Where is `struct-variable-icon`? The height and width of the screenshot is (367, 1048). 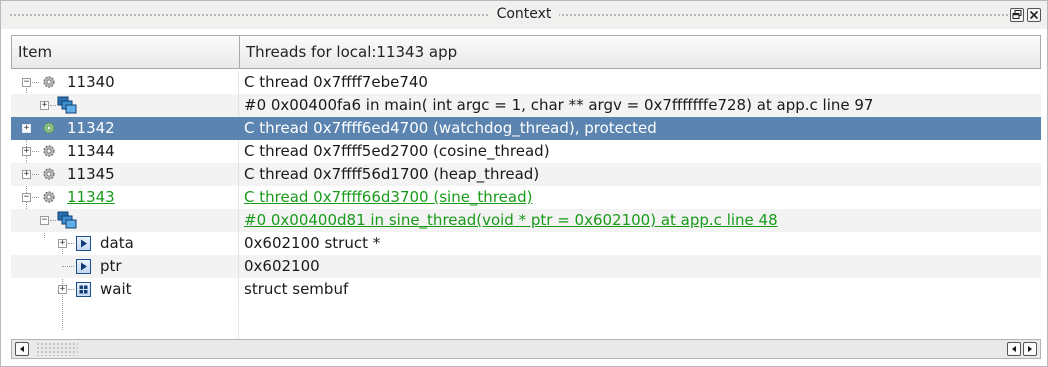
struct-variable-icon is located at coordinates (83, 289).